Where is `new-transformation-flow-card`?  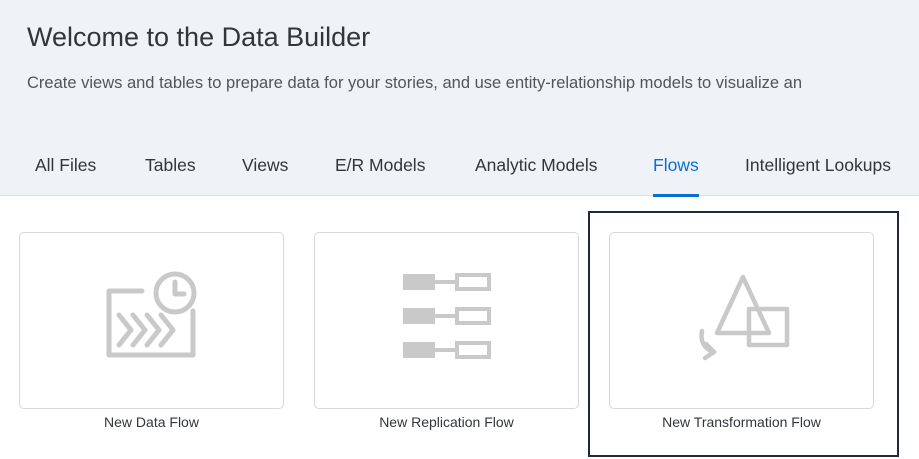
new-transformation-flow-card is located at coordinates (741, 320).